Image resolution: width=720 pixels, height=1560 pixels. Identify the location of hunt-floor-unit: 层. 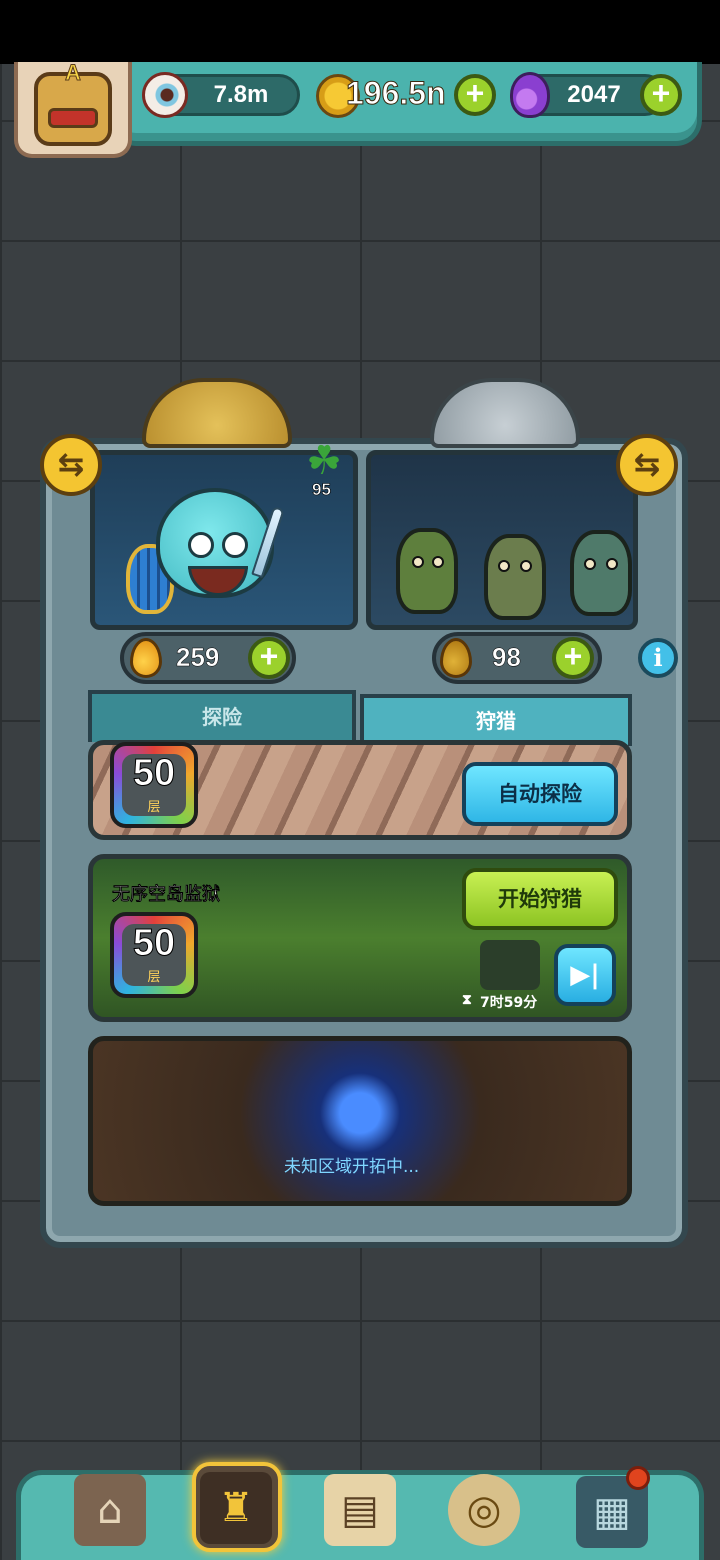
(154, 977).